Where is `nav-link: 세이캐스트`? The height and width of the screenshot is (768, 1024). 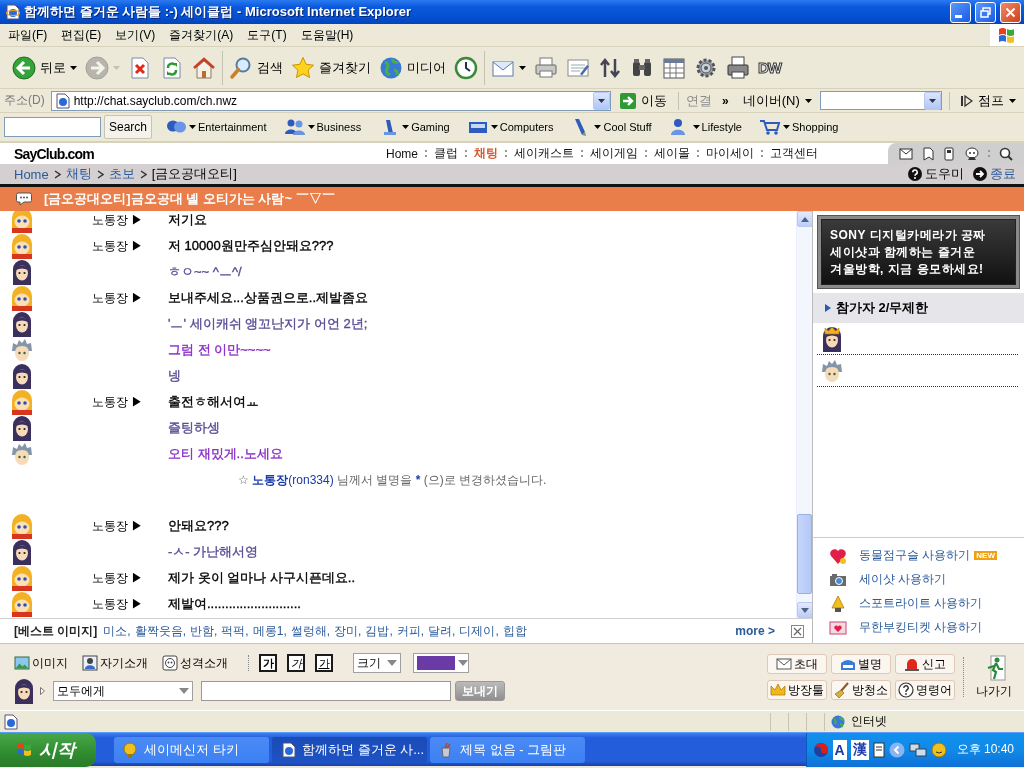 nav-link: 세이캐스트 is located at coordinates (544, 153).